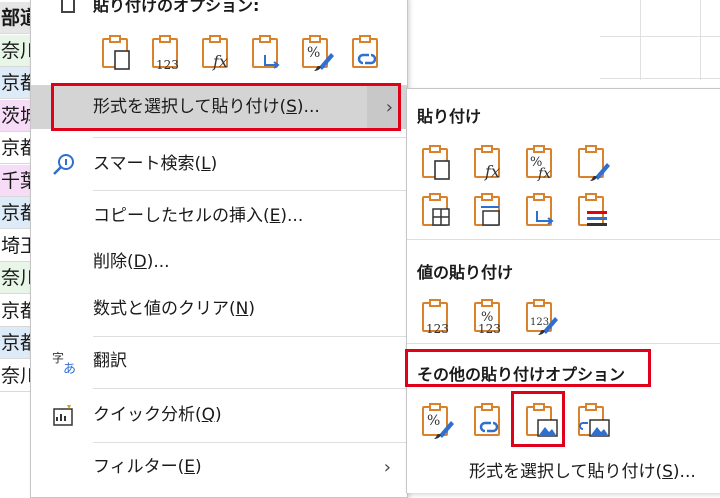 The width and height of the screenshot is (720, 498). I want to click on no-borders-icon, so click(437, 211).